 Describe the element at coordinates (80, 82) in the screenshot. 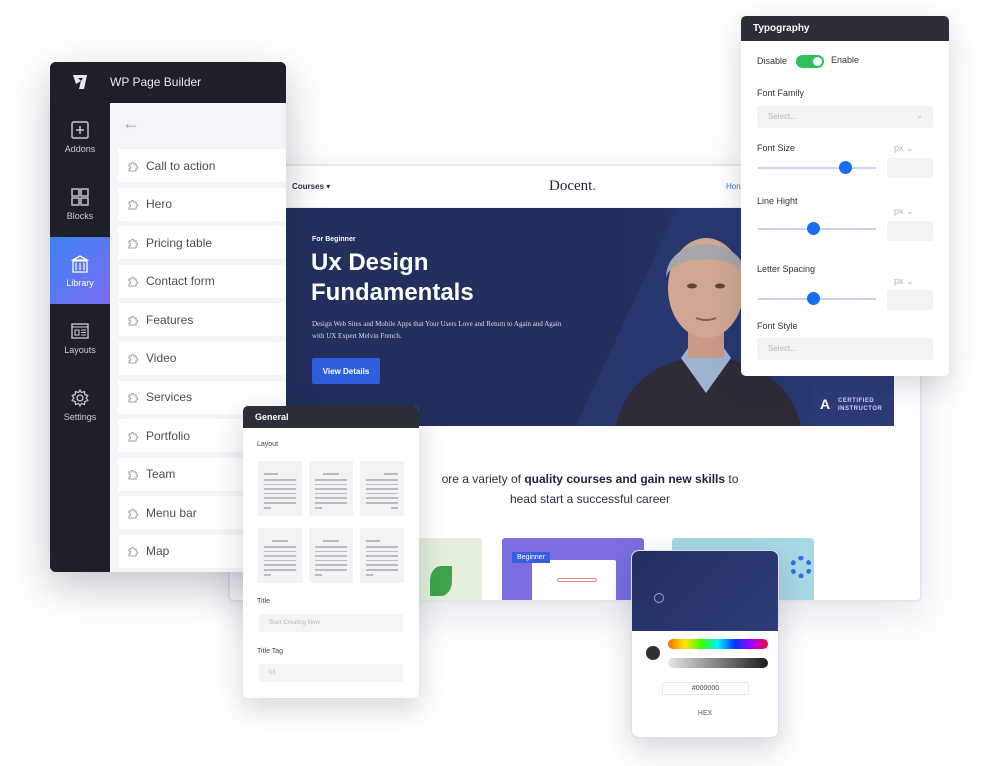

I see `builder-logo-icon` at that location.